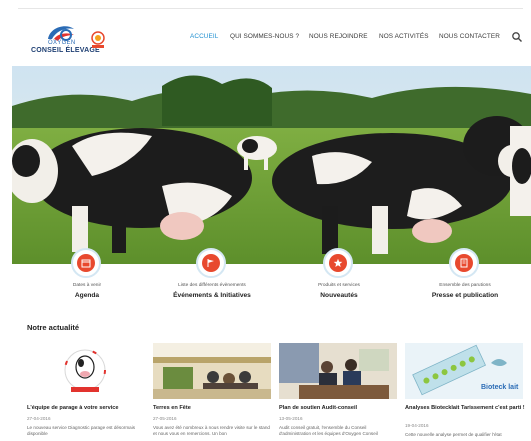 The height and width of the screenshot is (441, 531). What do you see at coordinates (62, 43) in the screenshot?
I see `brand-line1: OXYGEN` at bounding box center [62, 43].